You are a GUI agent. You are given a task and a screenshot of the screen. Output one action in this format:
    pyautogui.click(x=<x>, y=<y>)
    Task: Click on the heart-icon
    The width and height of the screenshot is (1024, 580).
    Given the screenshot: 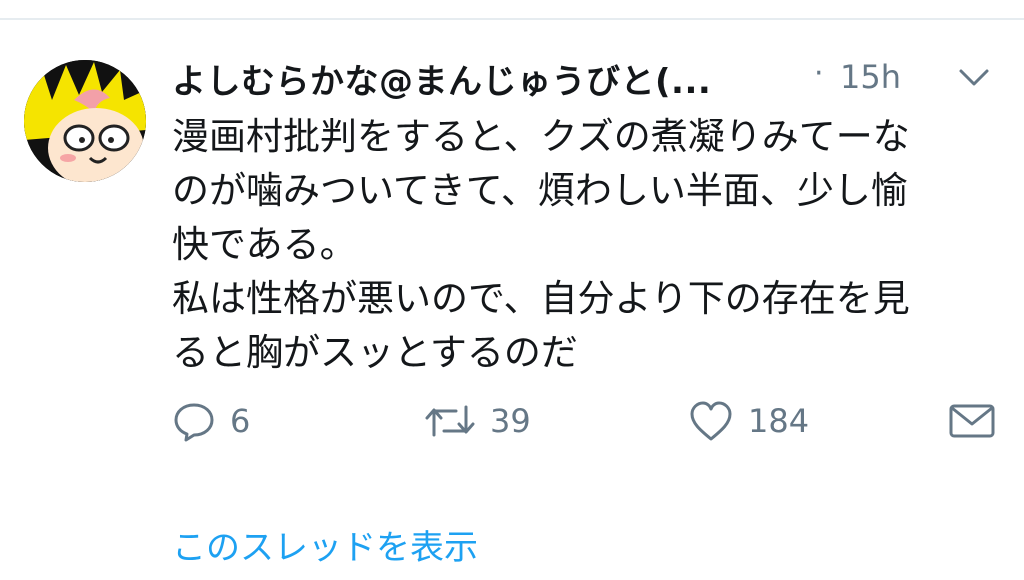 What is the action you would take?
    pyautogui.click(x=711, y=421)
    